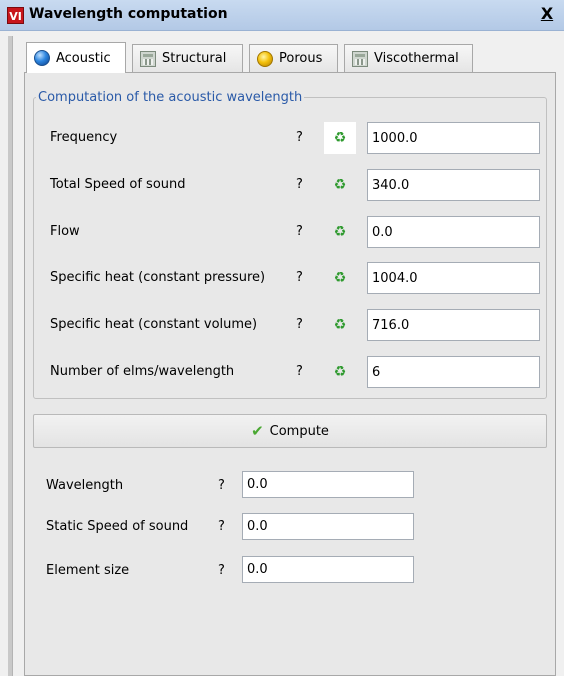 The image size is (564, 676). I want to click on globe-icon, so click(42, 58).